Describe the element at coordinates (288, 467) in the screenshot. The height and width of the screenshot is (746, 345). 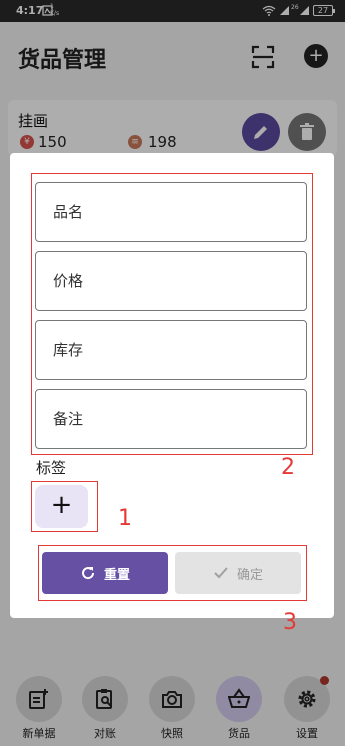
I see `annotation-number-2: 2` at that location.